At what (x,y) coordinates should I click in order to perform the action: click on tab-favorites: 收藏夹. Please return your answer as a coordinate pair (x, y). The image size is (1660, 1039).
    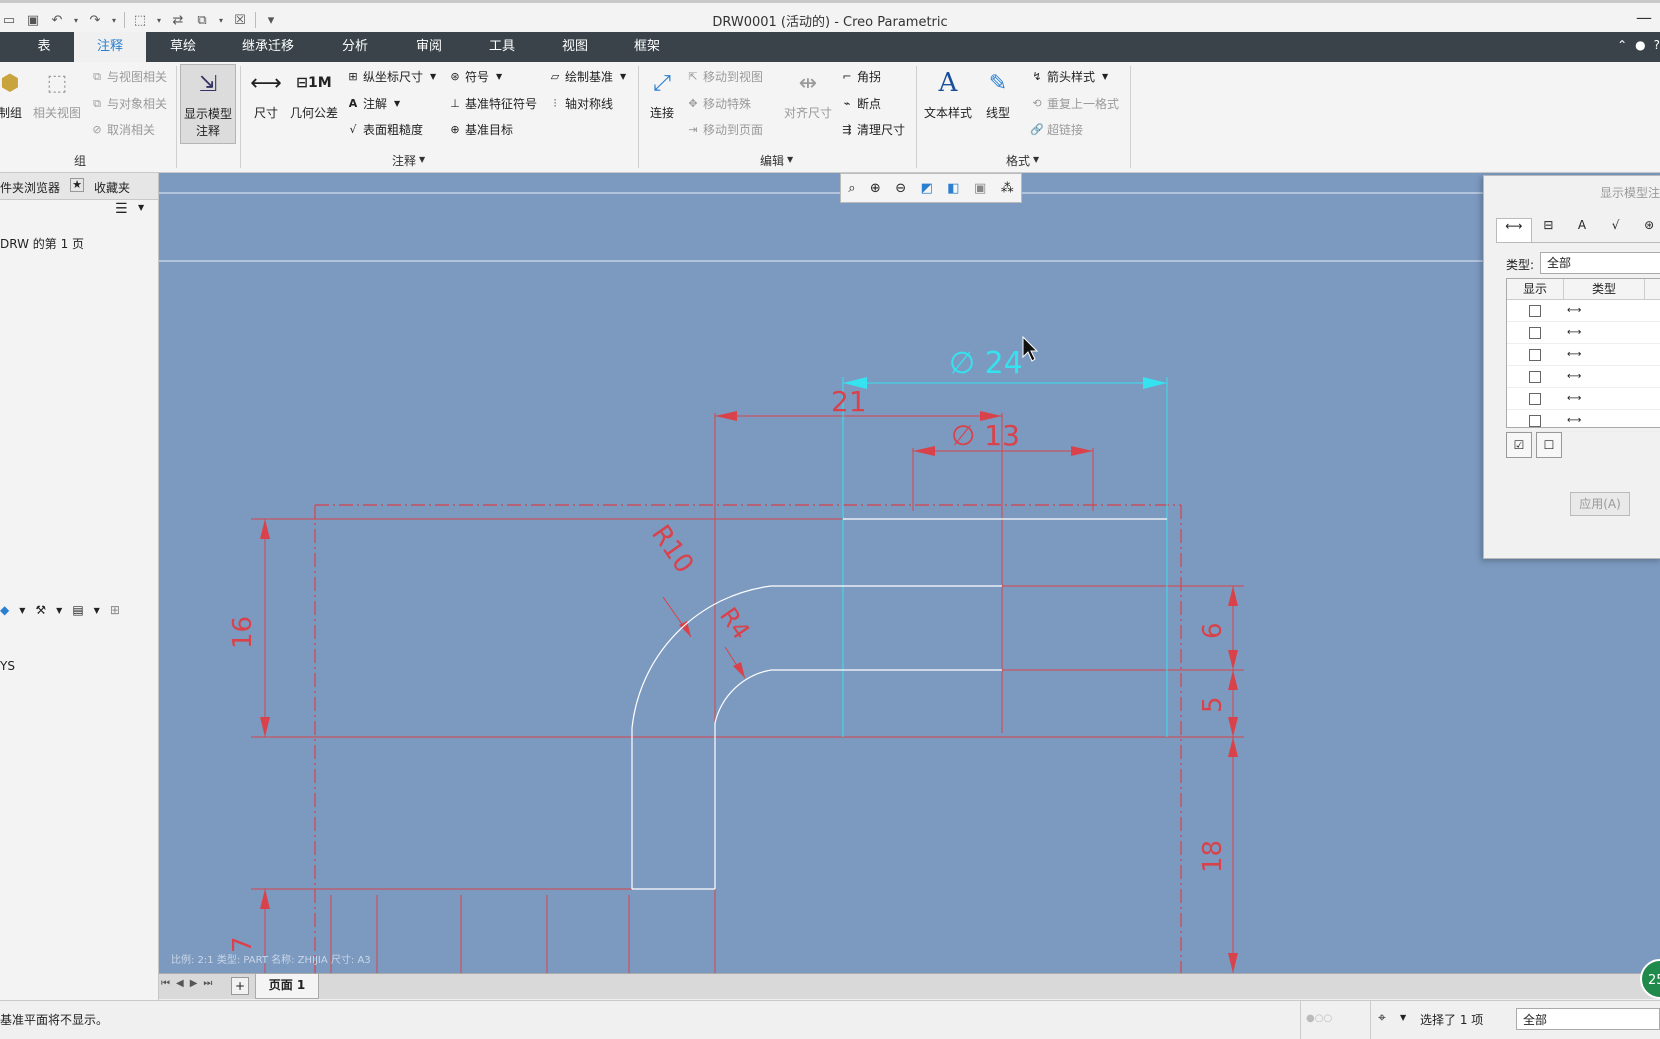
    Looking at the image, I should click on (112, 187).